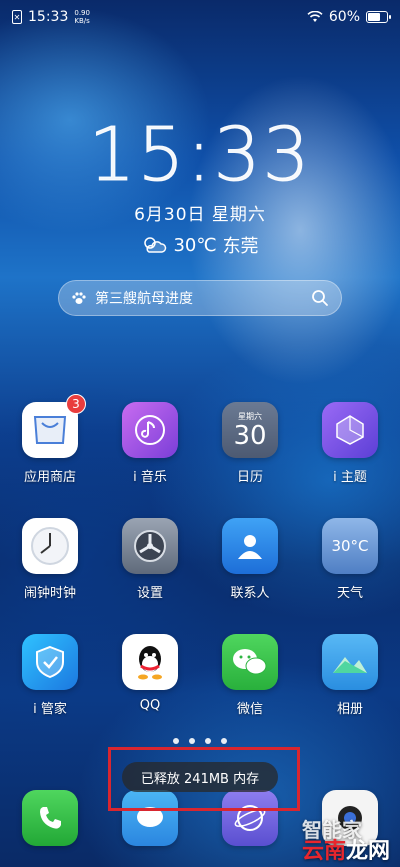  I want to click on app-music: i 音乐, so click(150, 443).